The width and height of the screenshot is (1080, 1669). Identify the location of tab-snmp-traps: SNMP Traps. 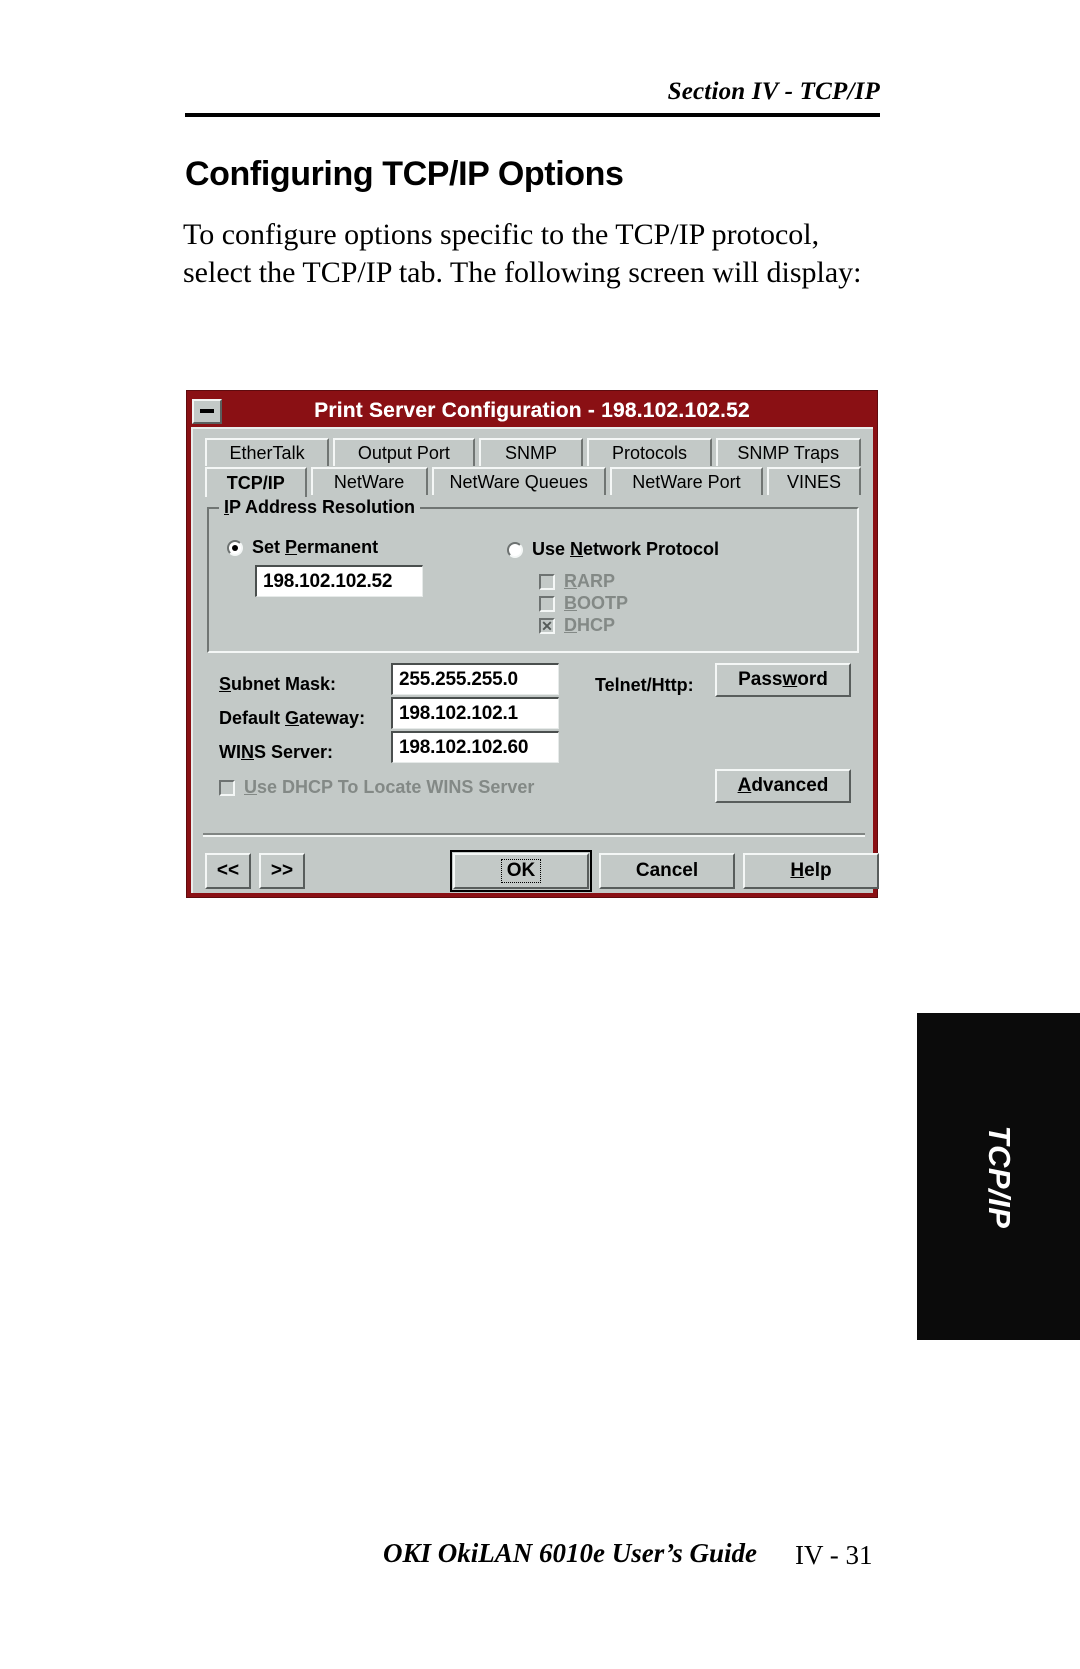
(788, 452).